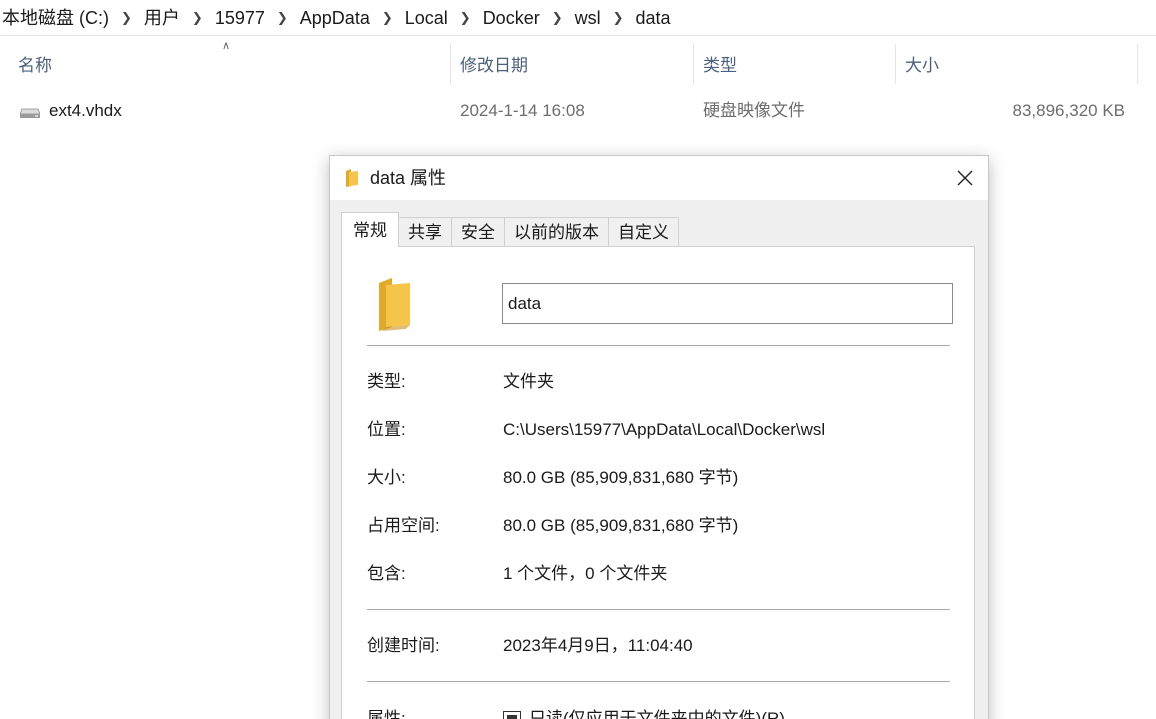  Describe the element at coordinates (403, 525) in the screenshot. I see `disk-usage-label: 占用空间:` at that location.